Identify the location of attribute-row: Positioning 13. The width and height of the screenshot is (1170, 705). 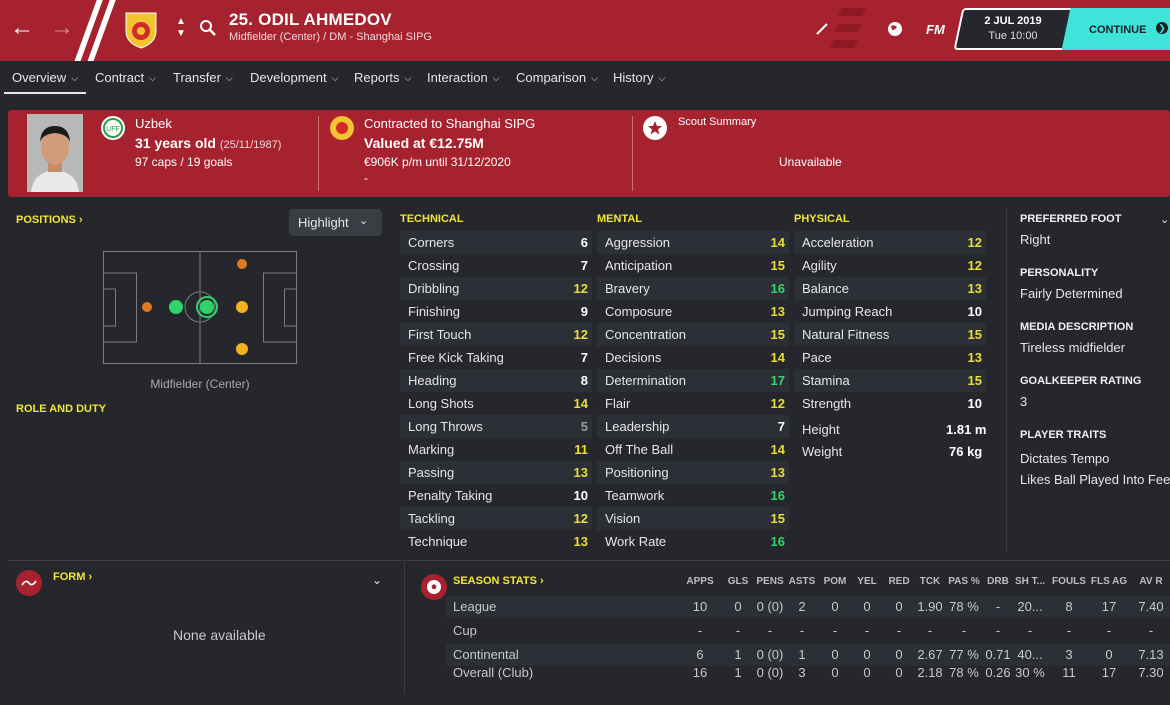
(693, 472).